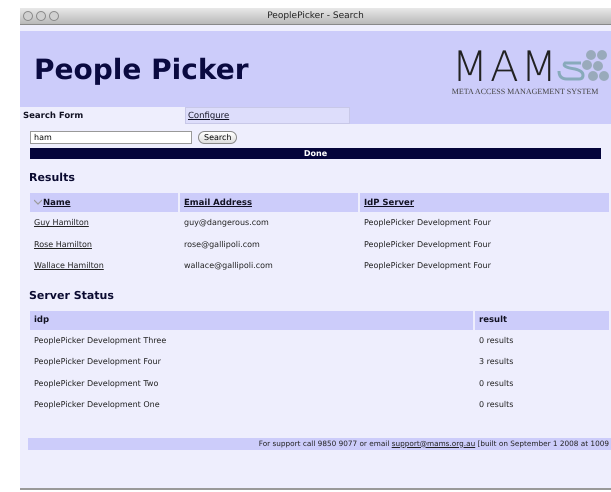 The width and height of the screenshot is (611, 492). Describe the element at coordinates (251, 320) in the screenshot. I see `column-header: idp` at that location.